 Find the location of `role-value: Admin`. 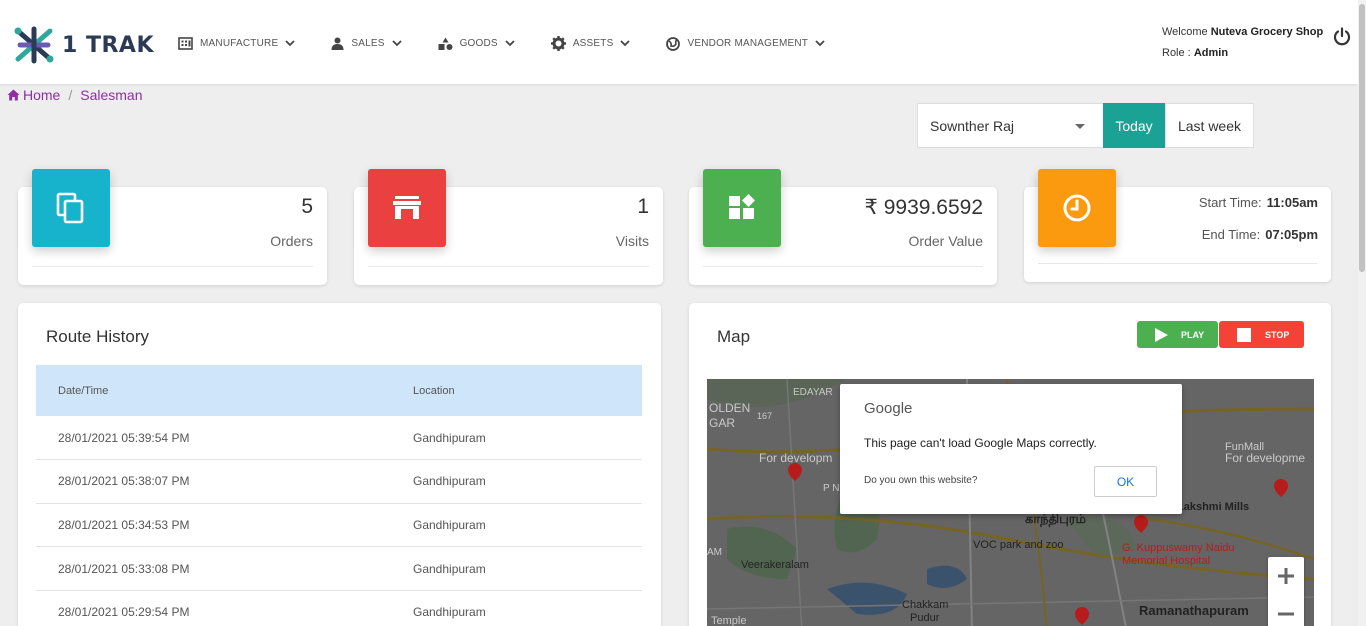

role-value: Admin is located at coordinates (1211, 53).